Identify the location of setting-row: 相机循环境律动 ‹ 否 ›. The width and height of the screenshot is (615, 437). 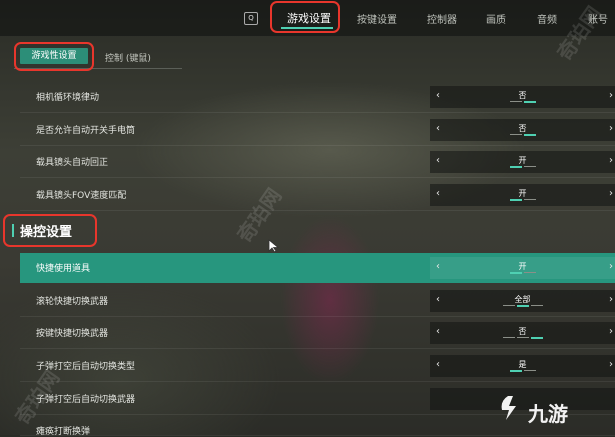
(317, 97).